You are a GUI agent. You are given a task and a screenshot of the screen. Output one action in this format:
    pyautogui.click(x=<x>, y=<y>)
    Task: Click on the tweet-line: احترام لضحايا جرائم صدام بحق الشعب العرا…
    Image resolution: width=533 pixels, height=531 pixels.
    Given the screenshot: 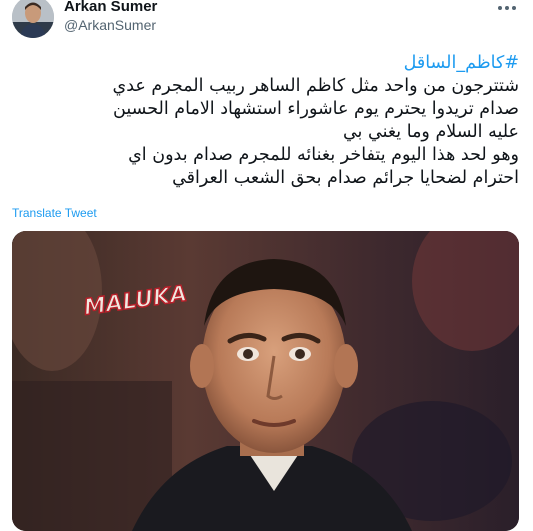 What is the action you would take?
    pyautogui.click(x=345, y=178)
    